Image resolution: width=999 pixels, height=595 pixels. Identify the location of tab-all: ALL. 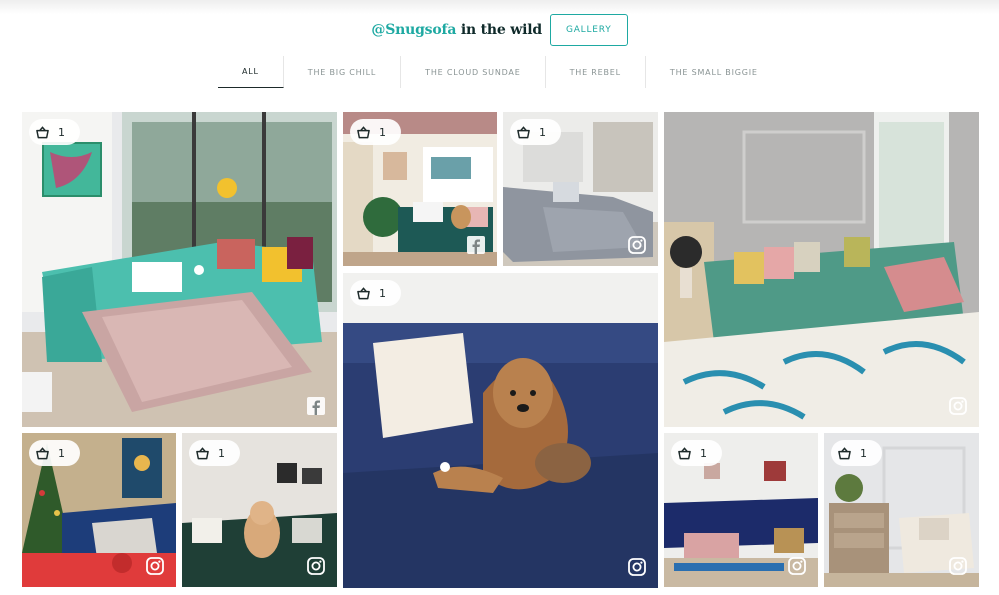
(251, 72).